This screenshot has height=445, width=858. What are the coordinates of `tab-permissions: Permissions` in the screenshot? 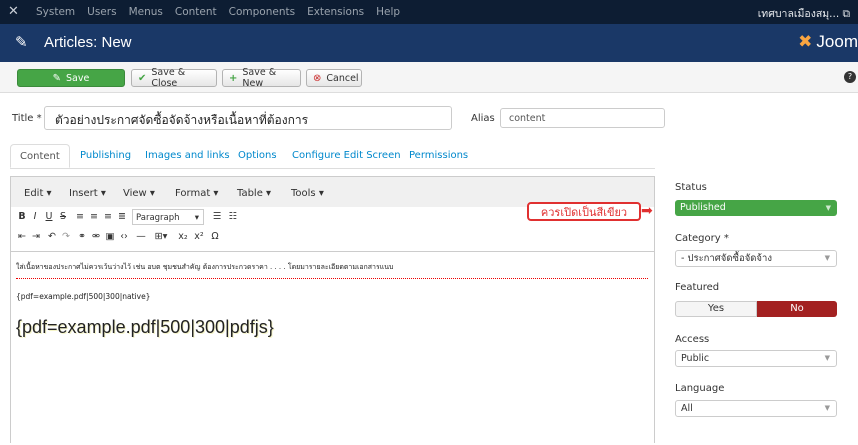 It's located at (438, 155).